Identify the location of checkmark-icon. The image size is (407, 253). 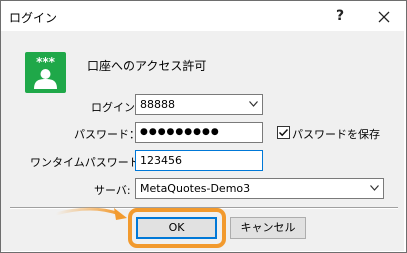
(283, 132).